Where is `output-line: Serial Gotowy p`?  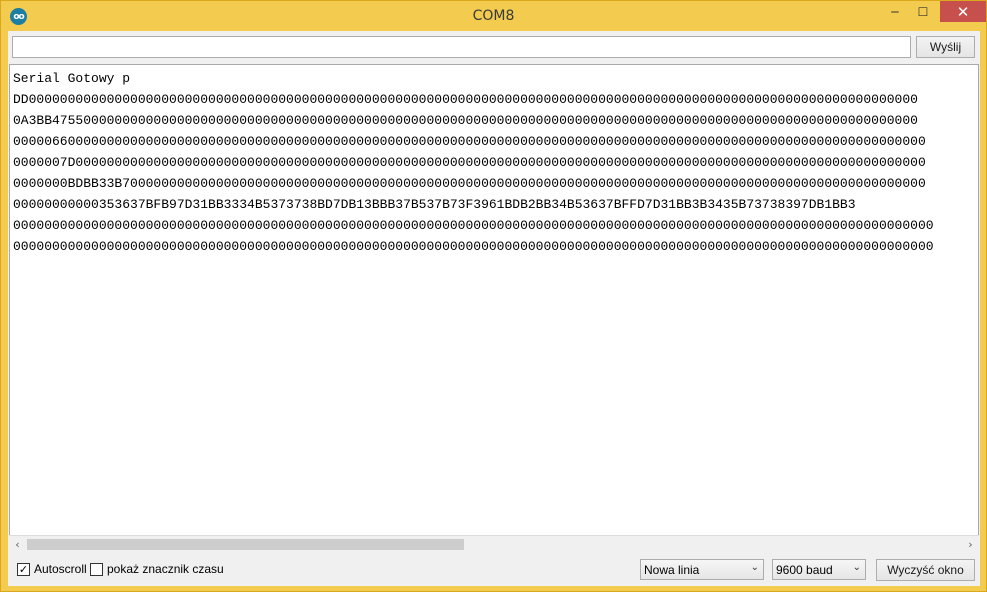 output-line: Serial Gotowy p is located at coordinates (72, 78).